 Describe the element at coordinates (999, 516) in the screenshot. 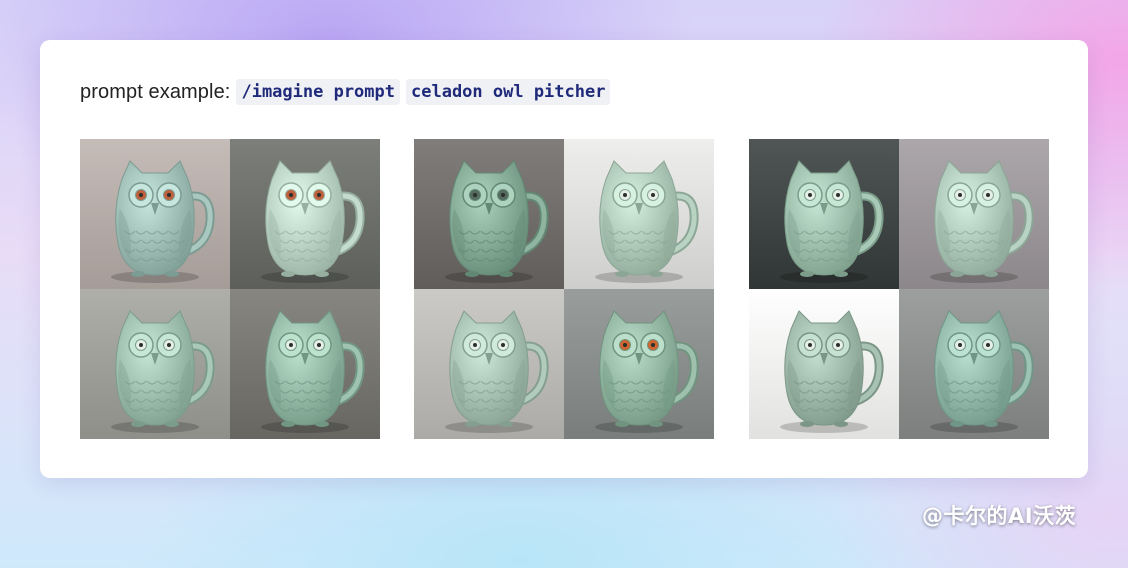

I see `watermark: @卡尔的AI沃茨` at that location.